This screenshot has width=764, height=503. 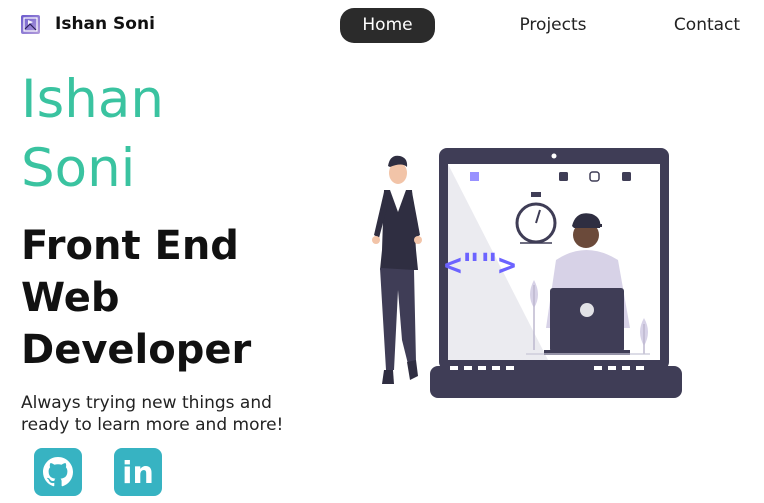 I want to click on nav-home: Home, so click(x=387, y=25).